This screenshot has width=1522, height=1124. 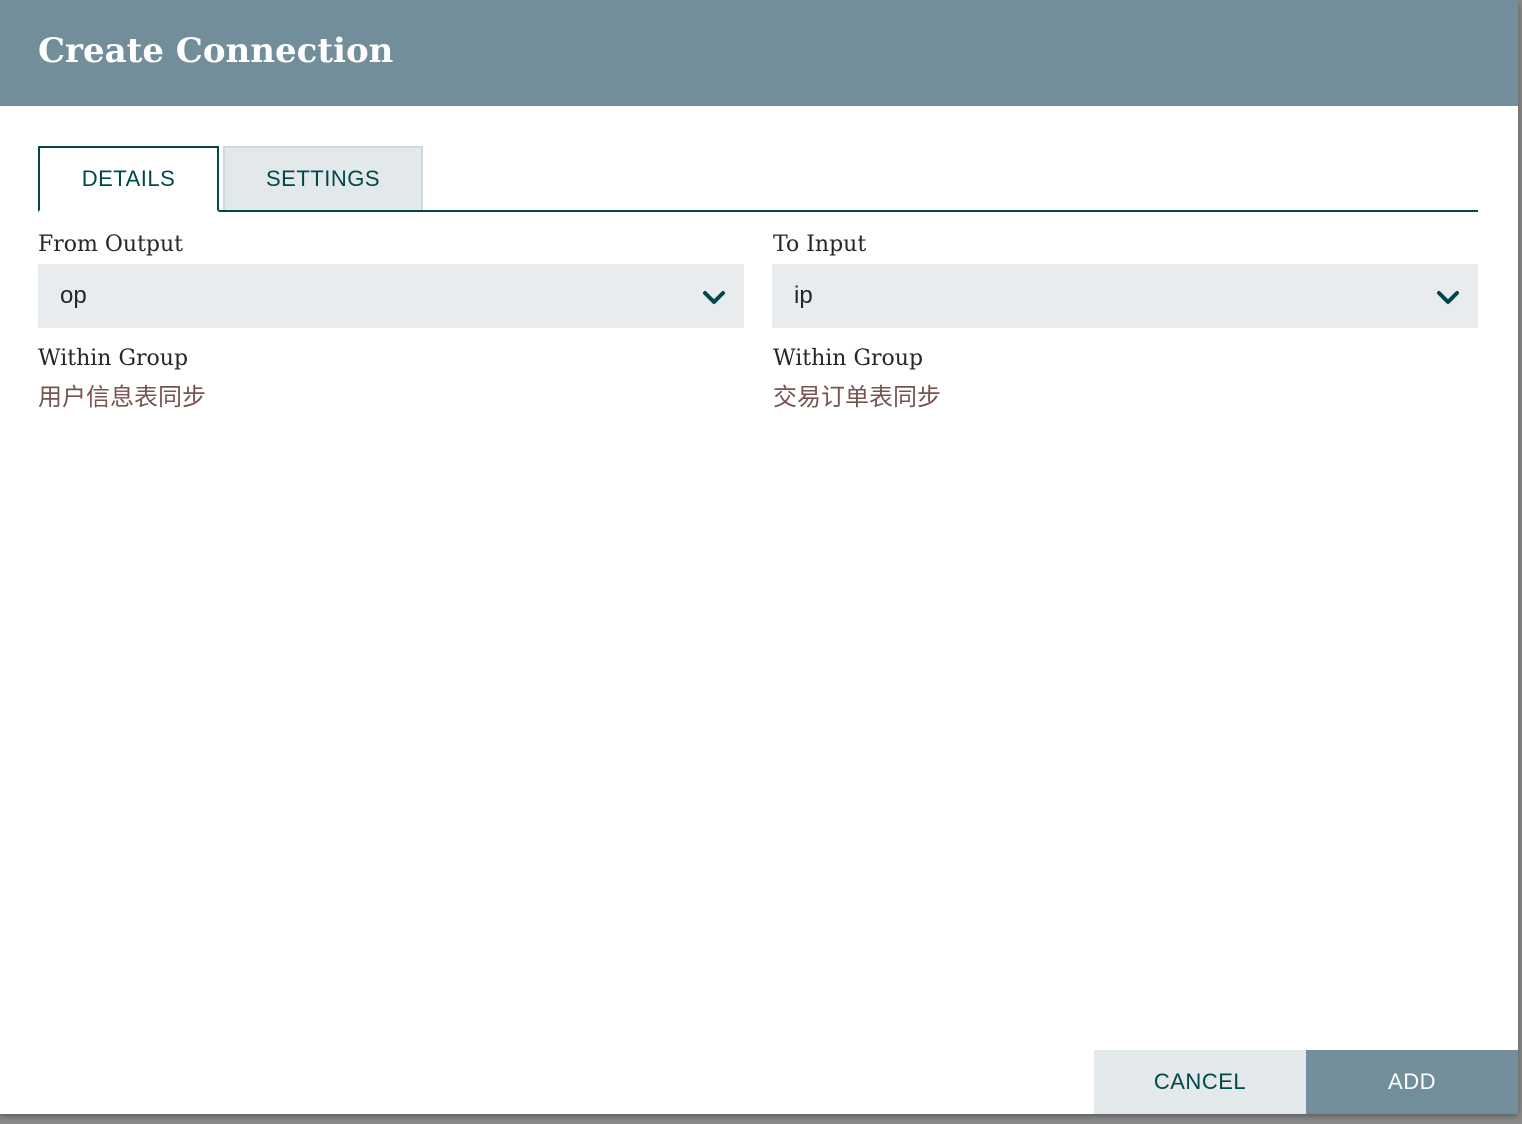 I want to click on to-input-select: ip, so click(x=1125, y=296).